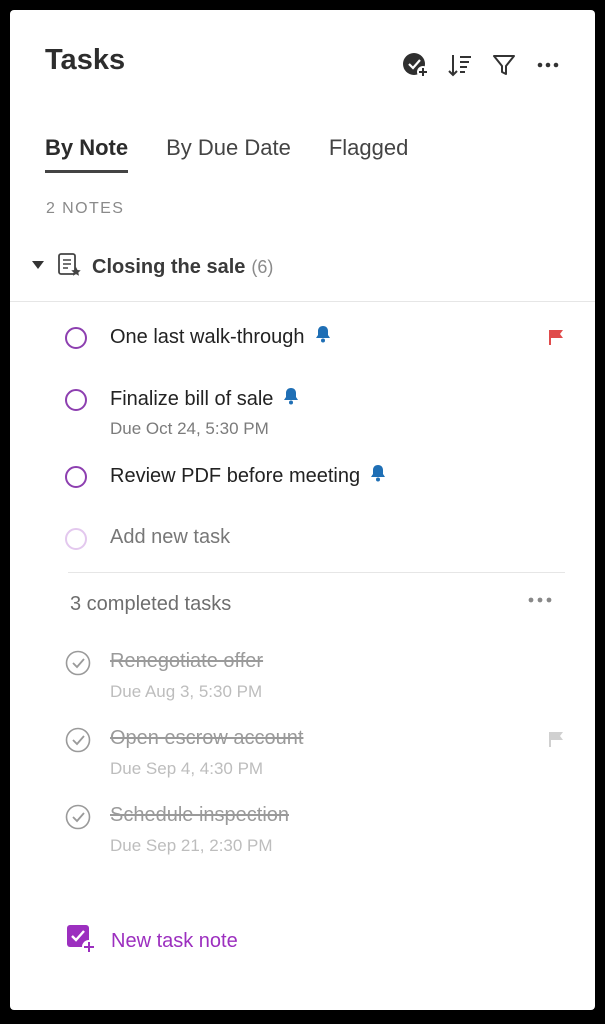 The width and height of the screenshot is (605, 1024). I want to click on view-tabs: By Note By Due Date Flagged, so click(226, 154).